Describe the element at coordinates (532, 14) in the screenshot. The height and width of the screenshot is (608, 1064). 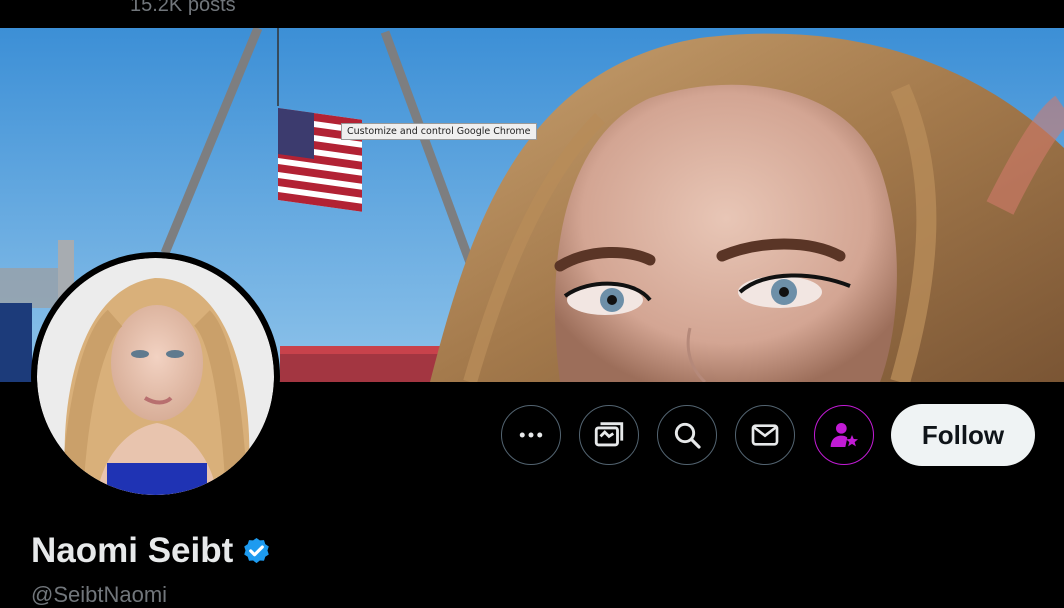
I see `top-header: 15.2K posts` at that location.